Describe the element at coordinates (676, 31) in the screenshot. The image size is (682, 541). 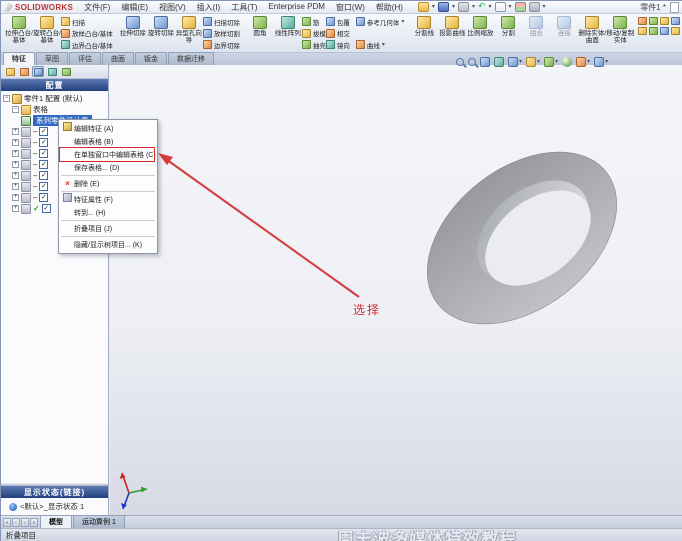
I see `sustainability-icon` at that location.